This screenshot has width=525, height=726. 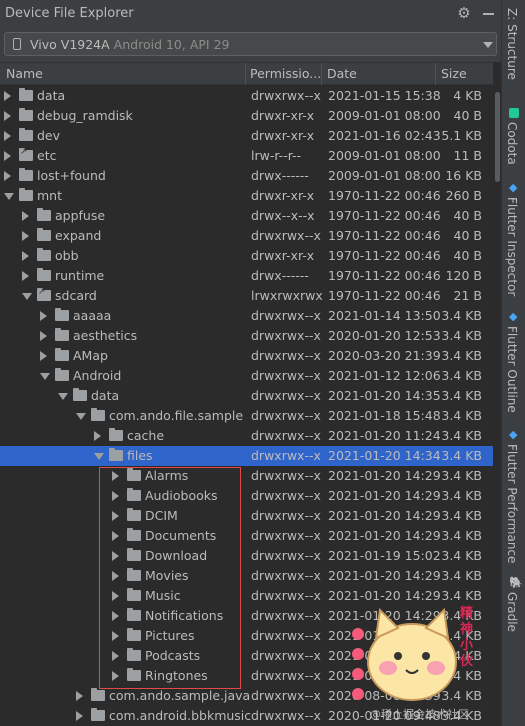 I want to click on tree-row: expand drwxrwx--x 1970-11-22 00:46 40 B, so click(x=246, y=236).